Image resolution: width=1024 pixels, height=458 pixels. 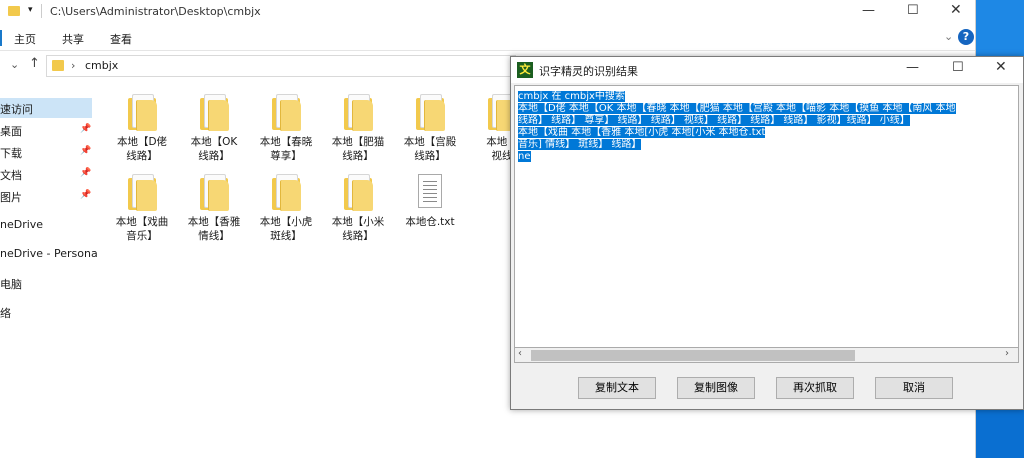 I want to click on horizontal-scrollbar: ‹ ›, so click(x=766, y=355).